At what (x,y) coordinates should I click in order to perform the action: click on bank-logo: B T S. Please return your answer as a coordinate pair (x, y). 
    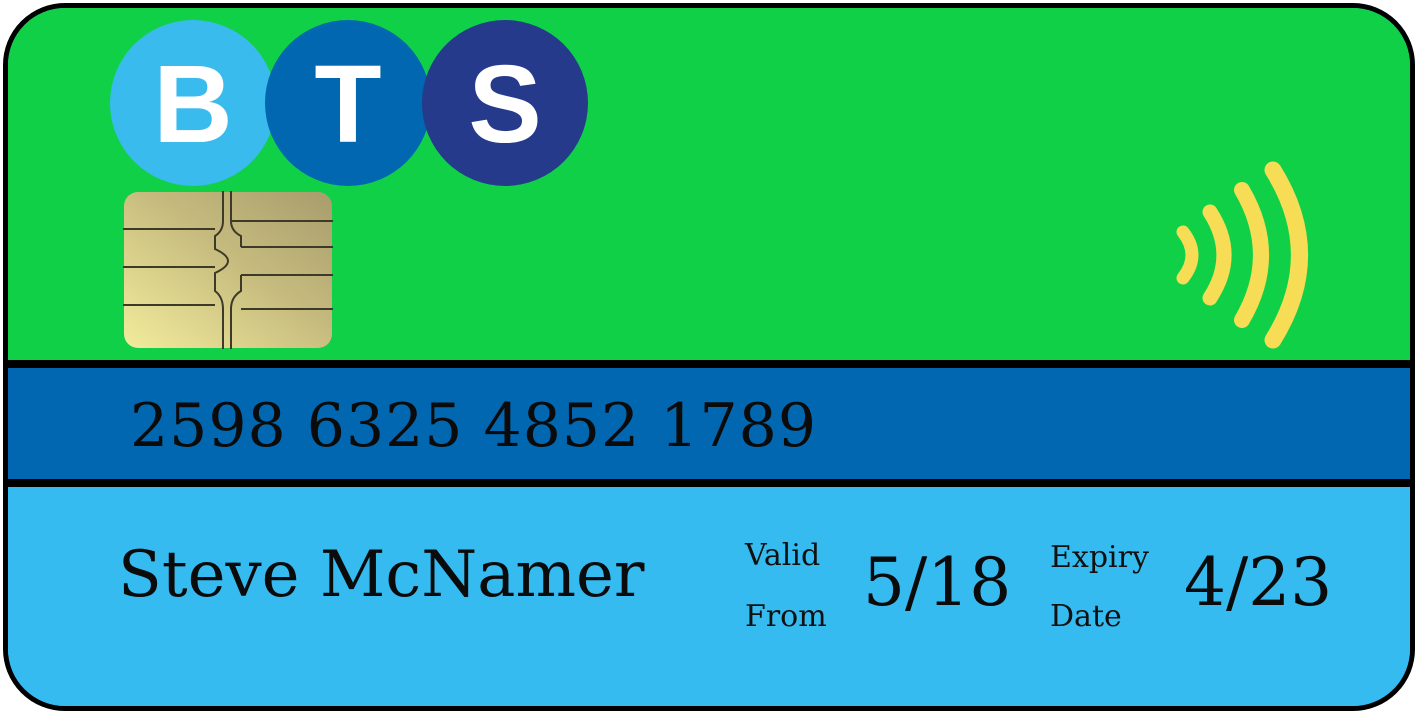
    Looking at the image, I should click on (349, 103).